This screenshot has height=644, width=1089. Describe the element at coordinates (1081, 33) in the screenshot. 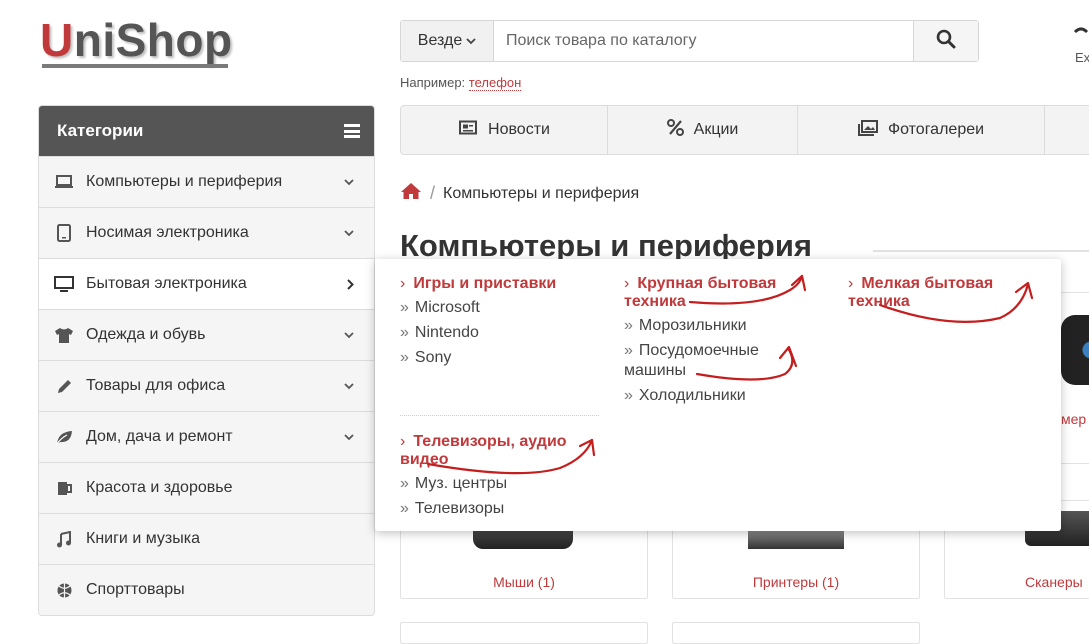

I see `user-icon` at that location.